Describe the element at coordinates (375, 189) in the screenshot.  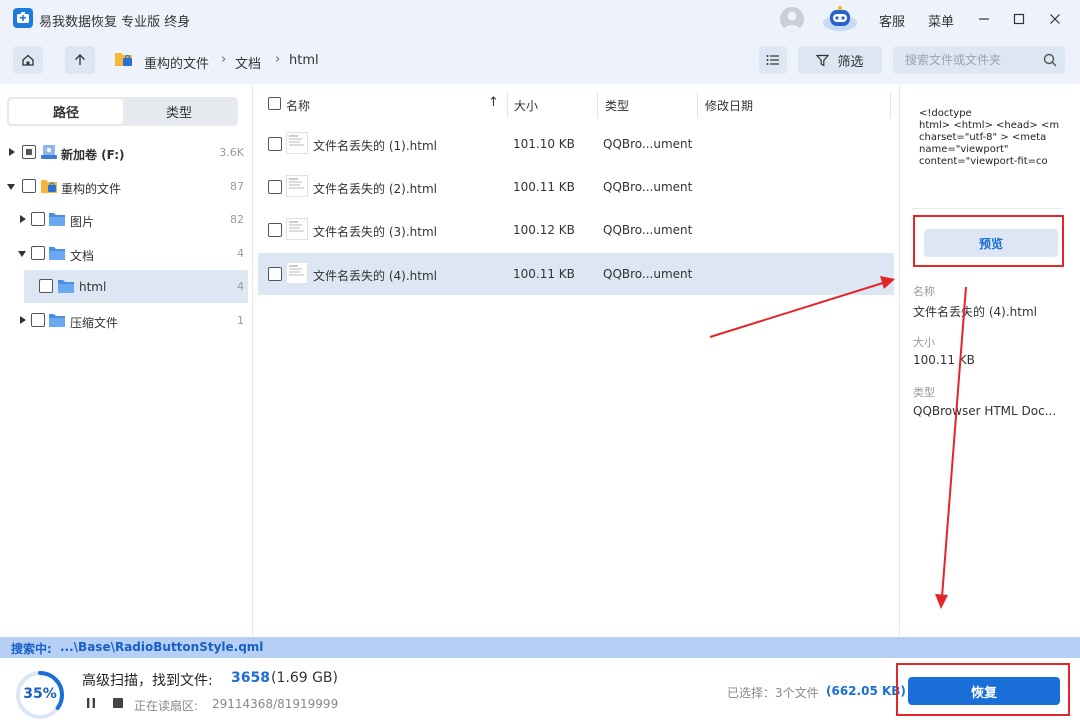
I see `file-name: 文件名丢失的 (2).html` at that location.